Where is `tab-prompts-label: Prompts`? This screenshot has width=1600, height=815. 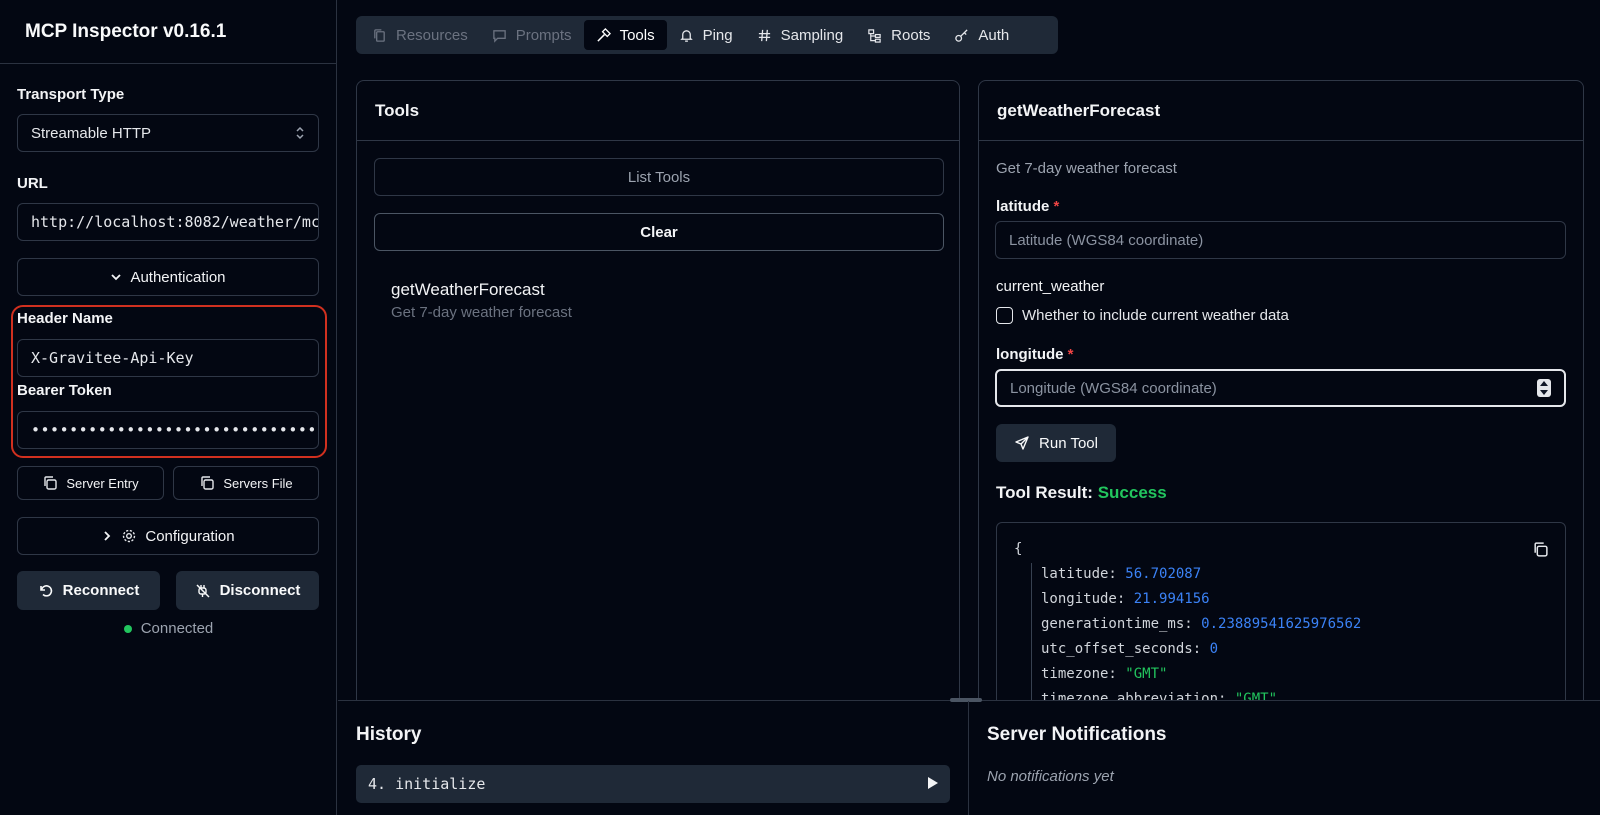 tab-prompts-label: Prompts is located at coordinates (543, 35).